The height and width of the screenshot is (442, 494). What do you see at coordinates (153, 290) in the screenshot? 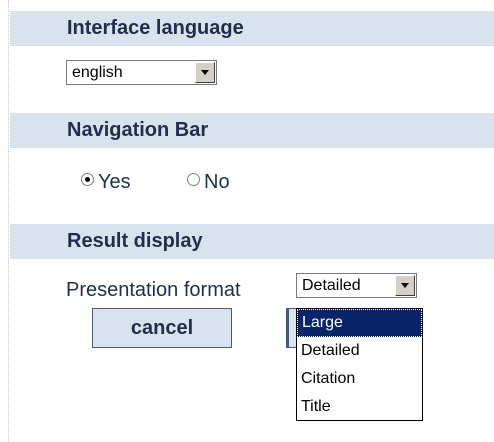
I see `presentation-format-label: Presentation format` at bounding box center [153, 290].